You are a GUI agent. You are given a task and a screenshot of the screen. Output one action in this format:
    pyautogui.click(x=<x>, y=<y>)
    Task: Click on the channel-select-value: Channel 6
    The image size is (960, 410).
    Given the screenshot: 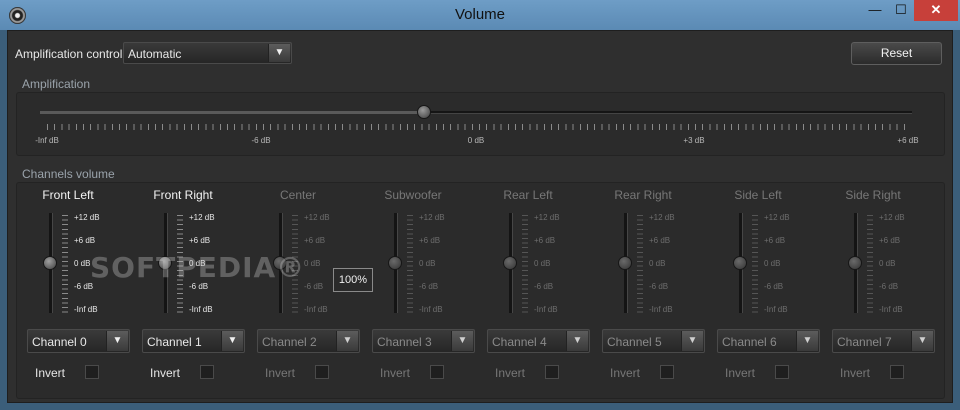 What is the action you would take?
    pyautogui.click(x=749, y=342)
    